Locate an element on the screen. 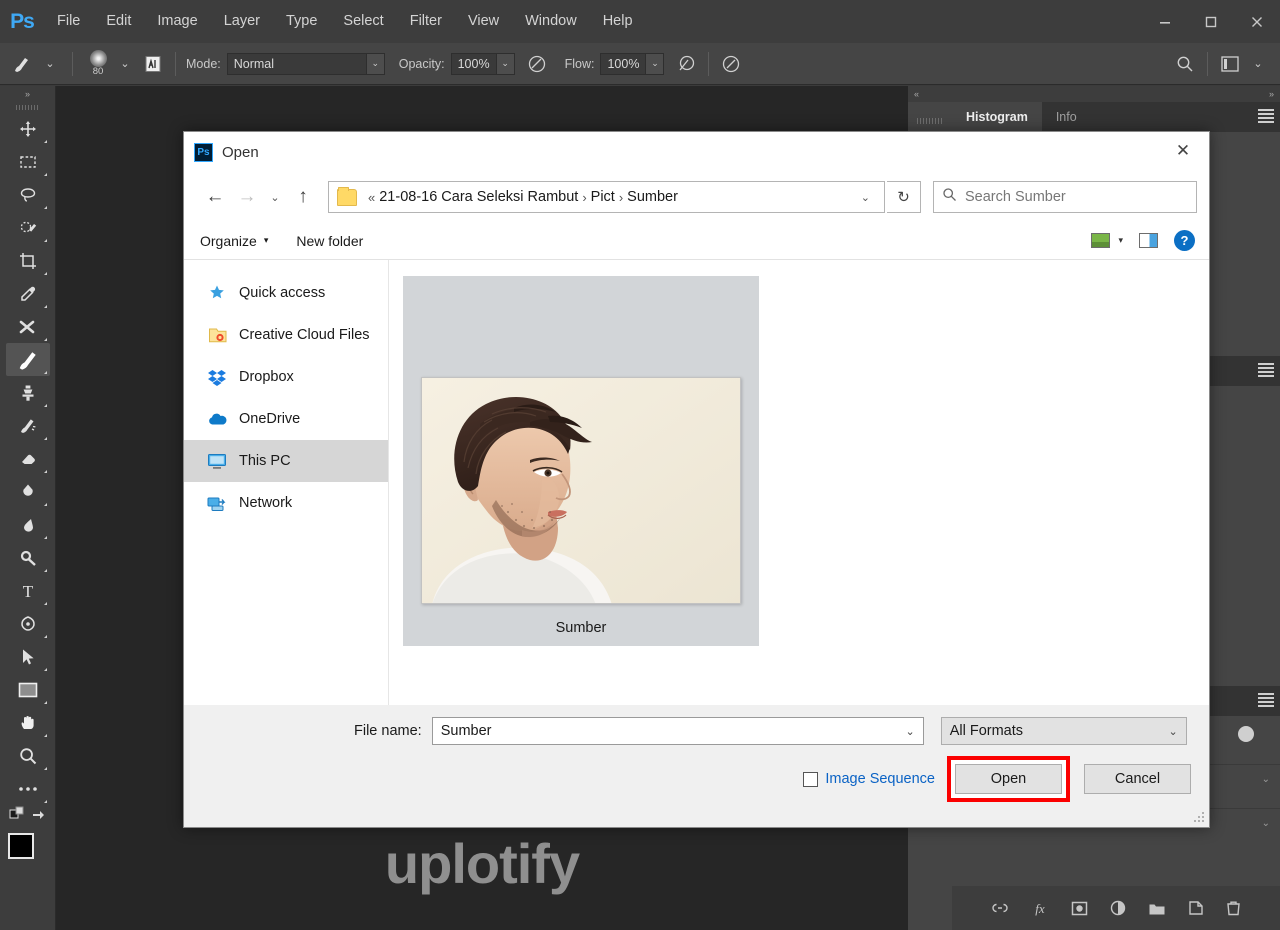  zoom-tool is located at coordinates (28, 755).